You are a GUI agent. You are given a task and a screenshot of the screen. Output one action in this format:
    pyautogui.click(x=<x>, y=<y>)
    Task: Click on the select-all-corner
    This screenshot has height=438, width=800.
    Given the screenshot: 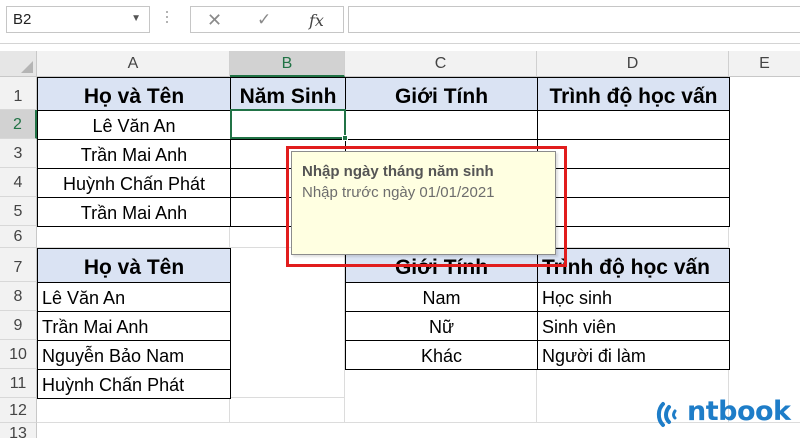 What is the action you would take?
    pyautogui.click(x=18, y=64)
    